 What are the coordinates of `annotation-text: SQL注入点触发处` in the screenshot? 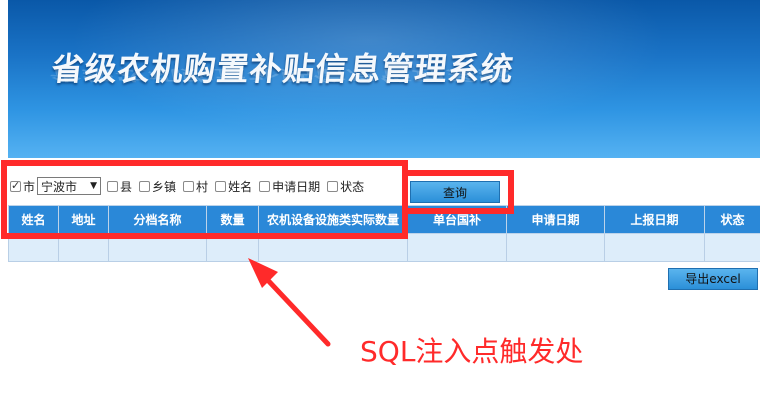 It's located at (472, 351).